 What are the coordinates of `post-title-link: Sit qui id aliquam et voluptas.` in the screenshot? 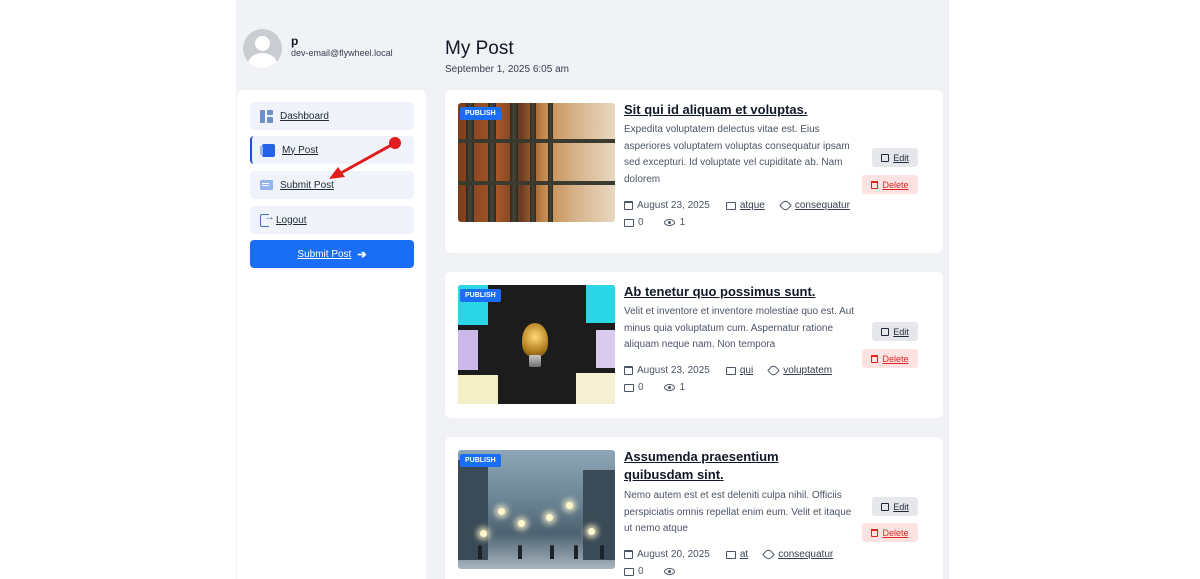 It's located at (744, 110).